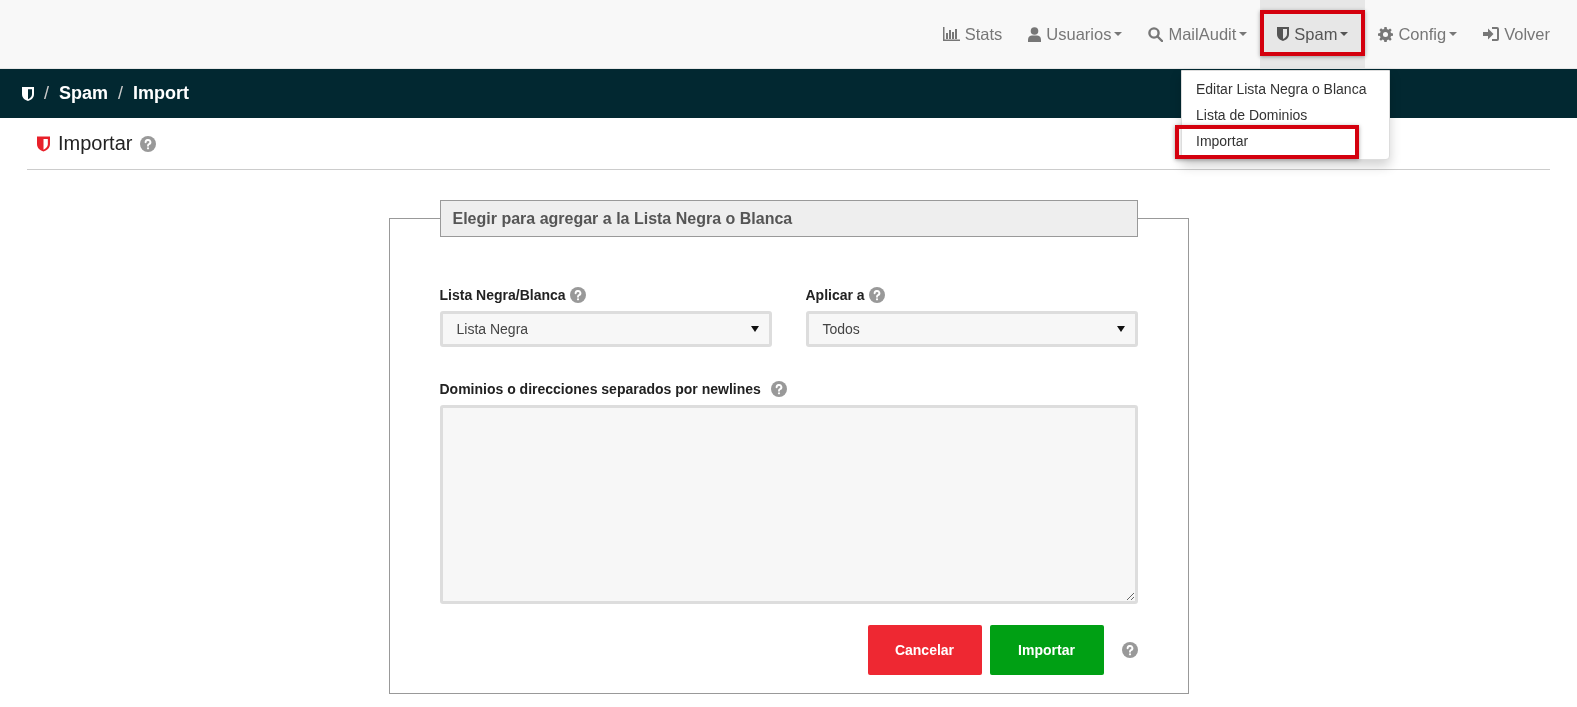 The width and height of the screenshot is (1577, 707). Describe the element at coordinates (788, 218) in the screenshot. I see `form-legend: Elegir para agregar a la Lista Negra o Blanca` at that location.